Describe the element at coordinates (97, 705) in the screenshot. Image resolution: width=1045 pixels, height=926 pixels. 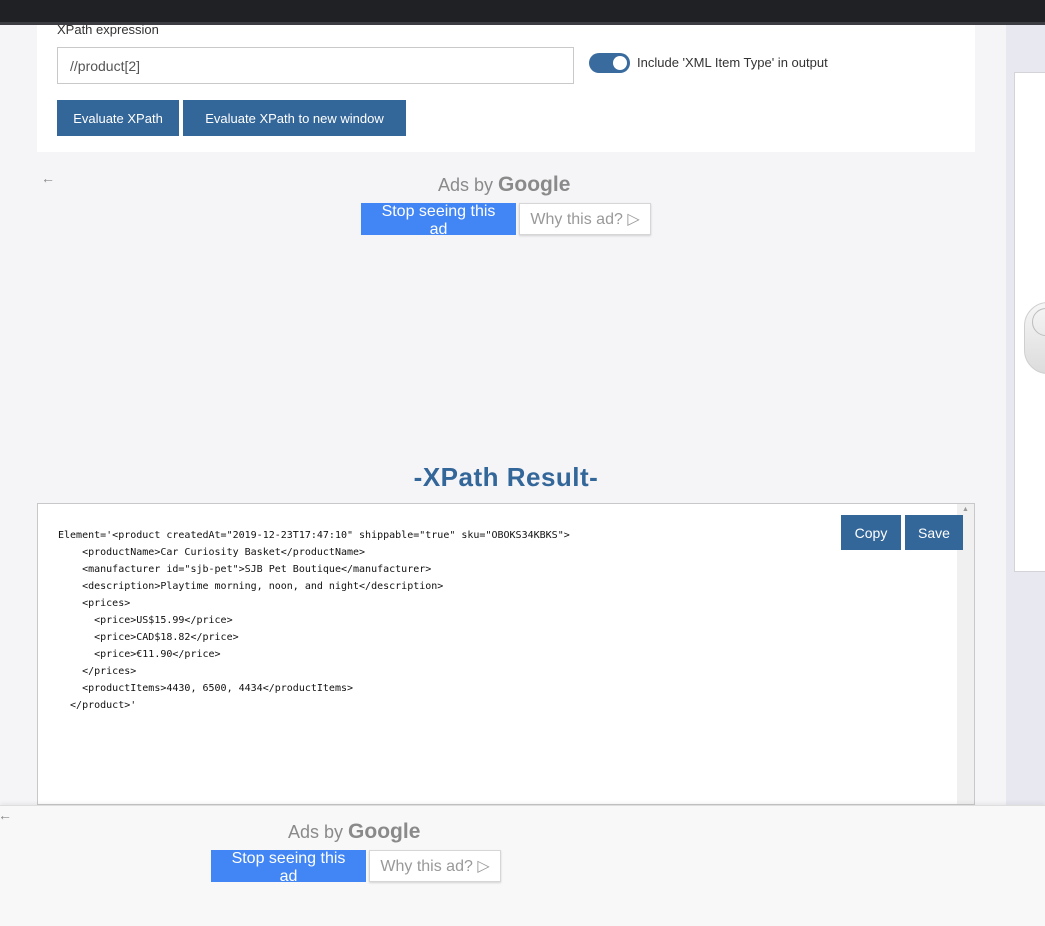
I see `code-line: </product>'` at that location.